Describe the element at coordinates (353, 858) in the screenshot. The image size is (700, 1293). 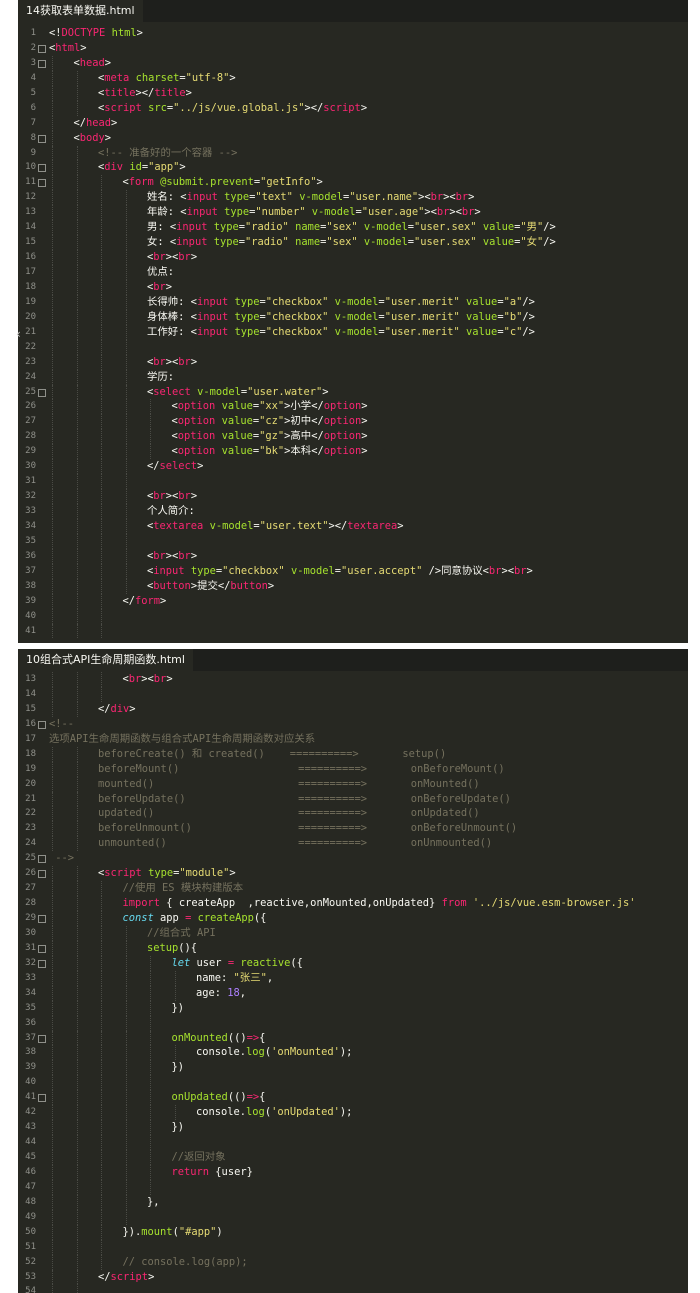
I see `code-line: 25 -->` at that location.